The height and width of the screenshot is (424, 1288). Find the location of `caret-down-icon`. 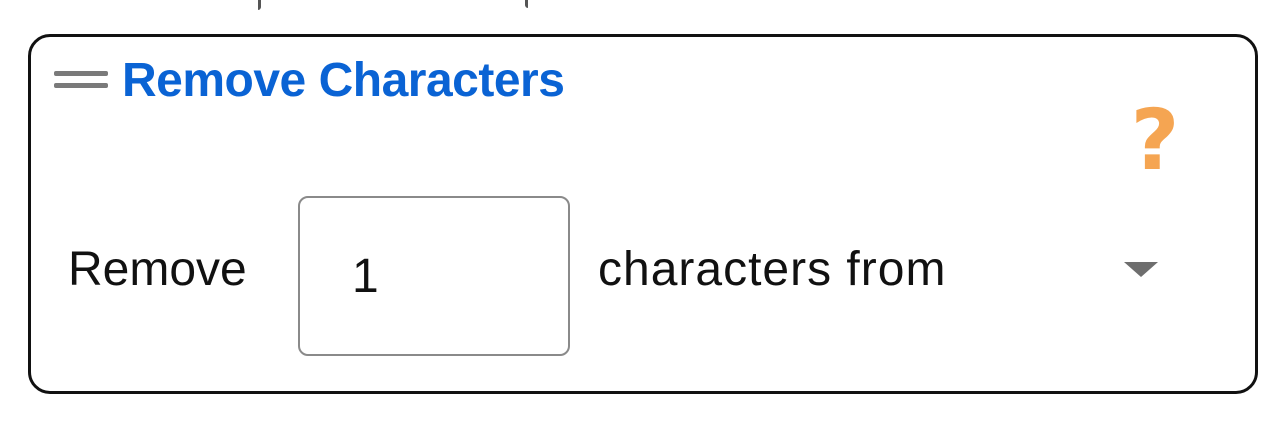

caret-down-icon is located at coordinates (1141, 269).